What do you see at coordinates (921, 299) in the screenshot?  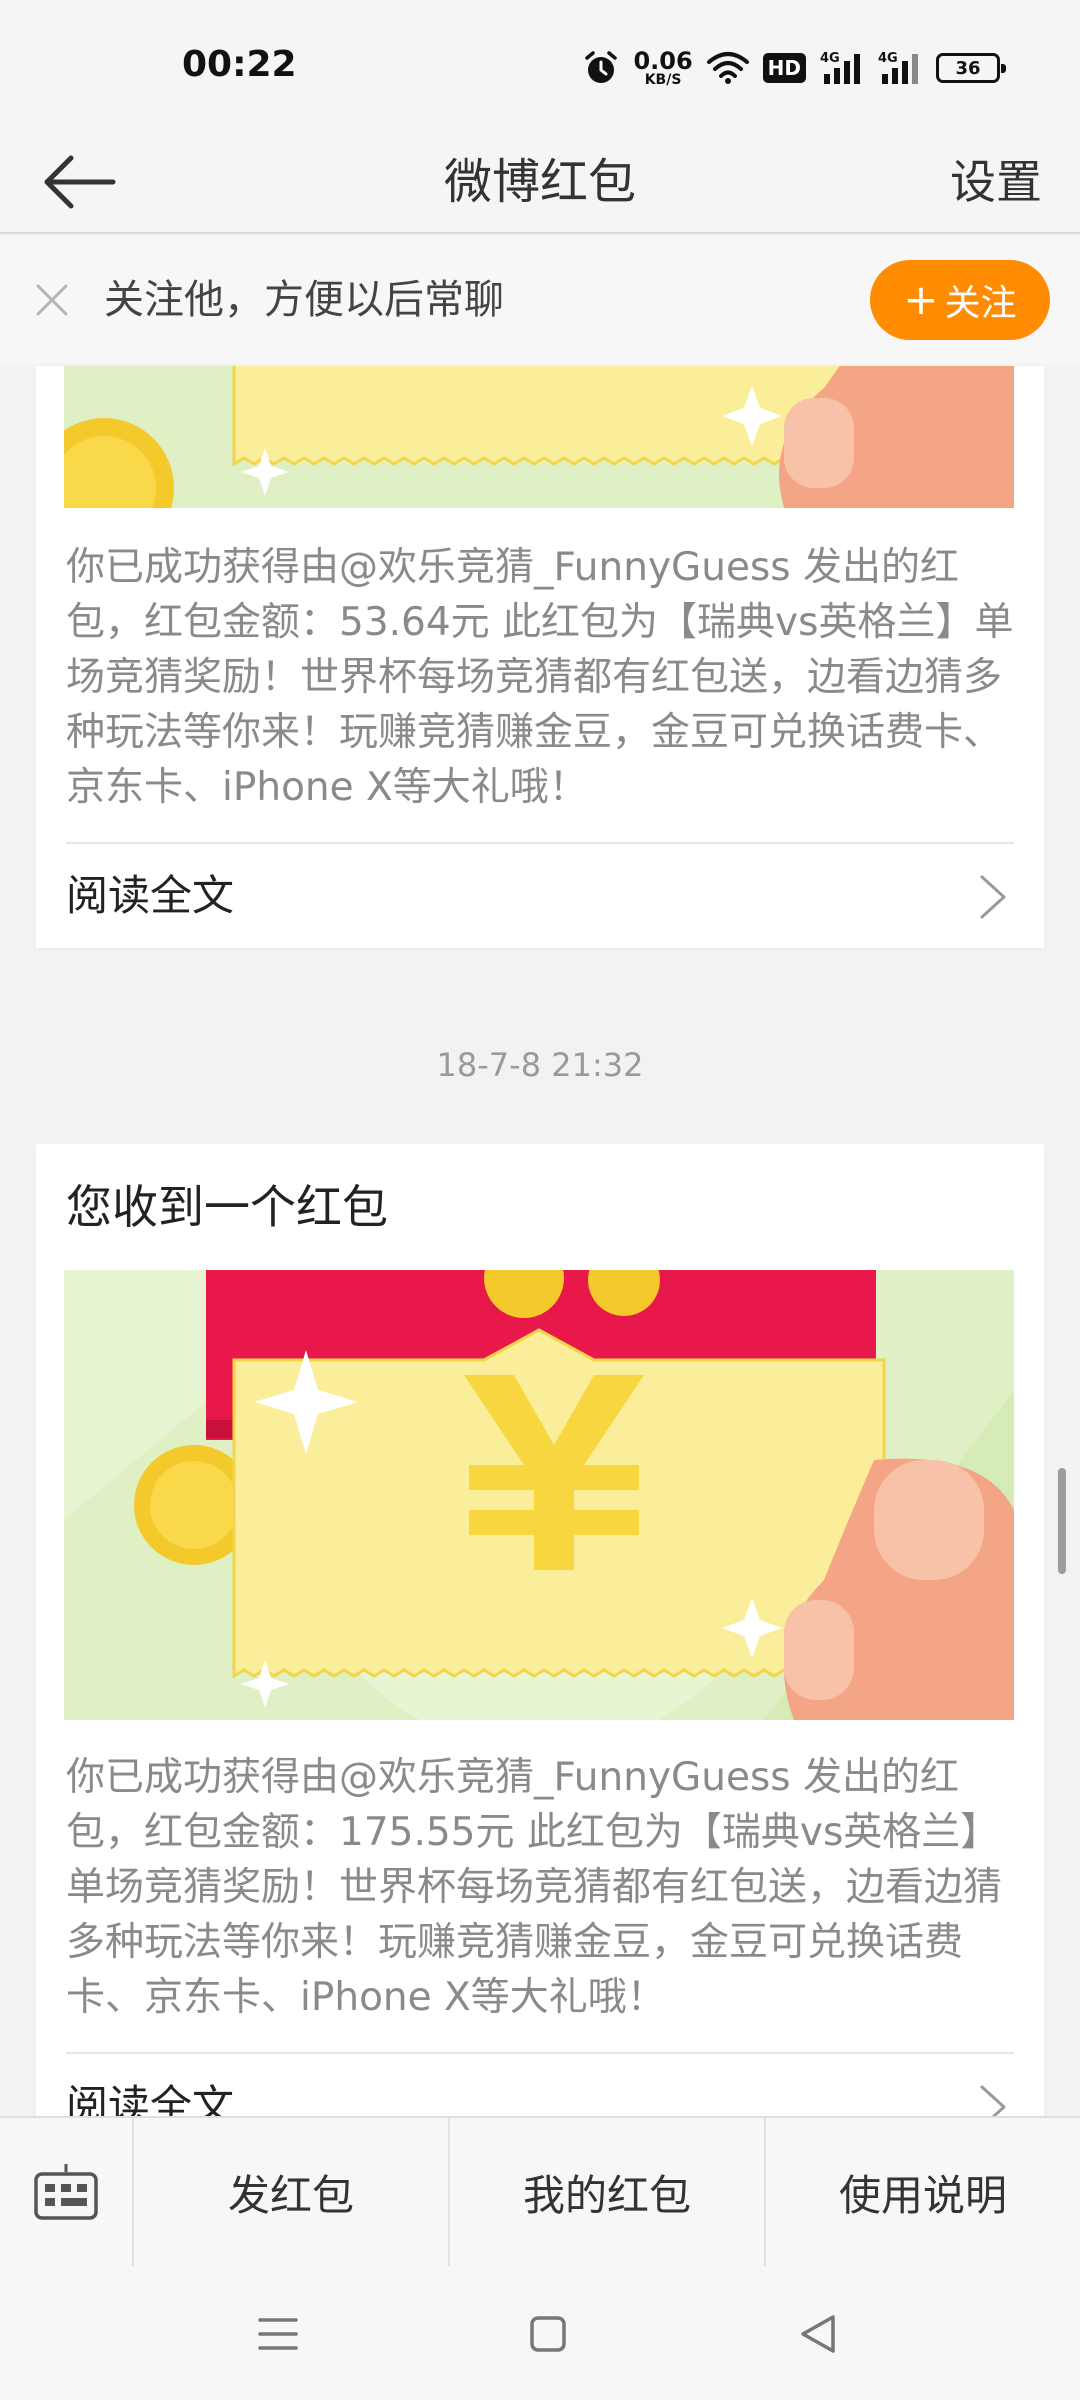 I see `plus-icon: +` at bounding box center [921, 299].